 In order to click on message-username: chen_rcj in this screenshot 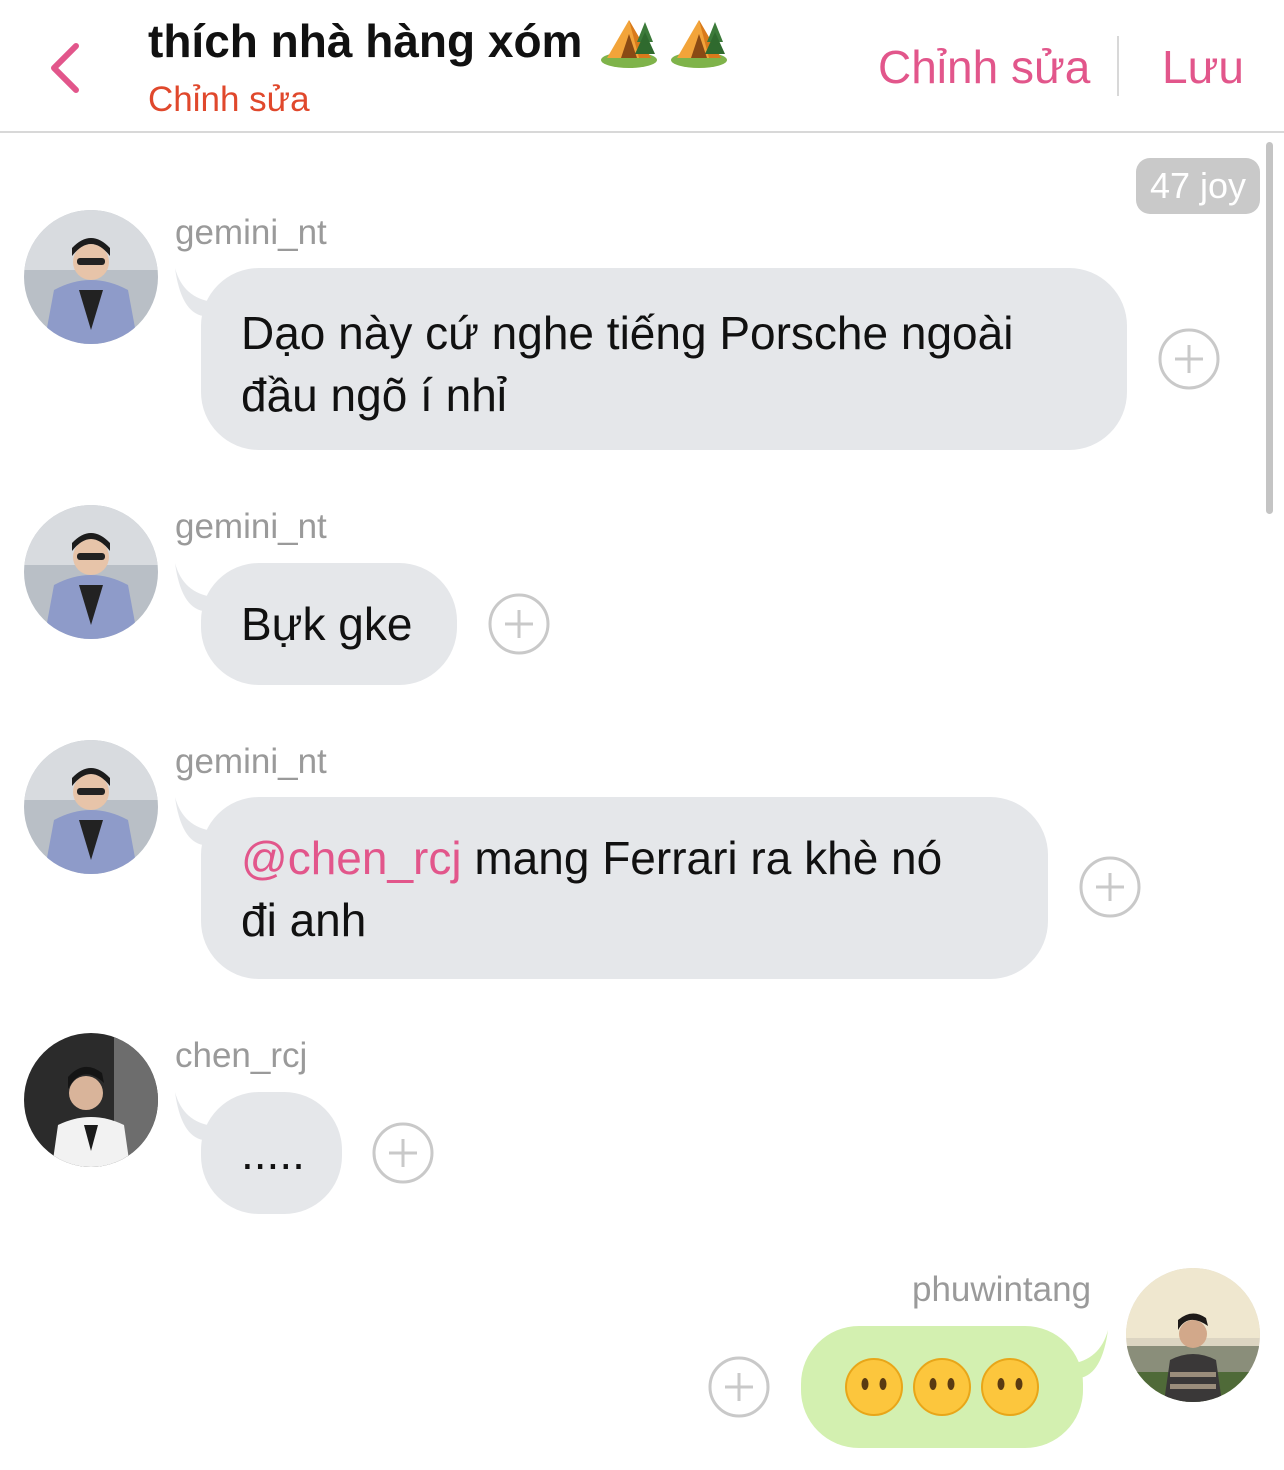, I will do `click(241, 1055)`.